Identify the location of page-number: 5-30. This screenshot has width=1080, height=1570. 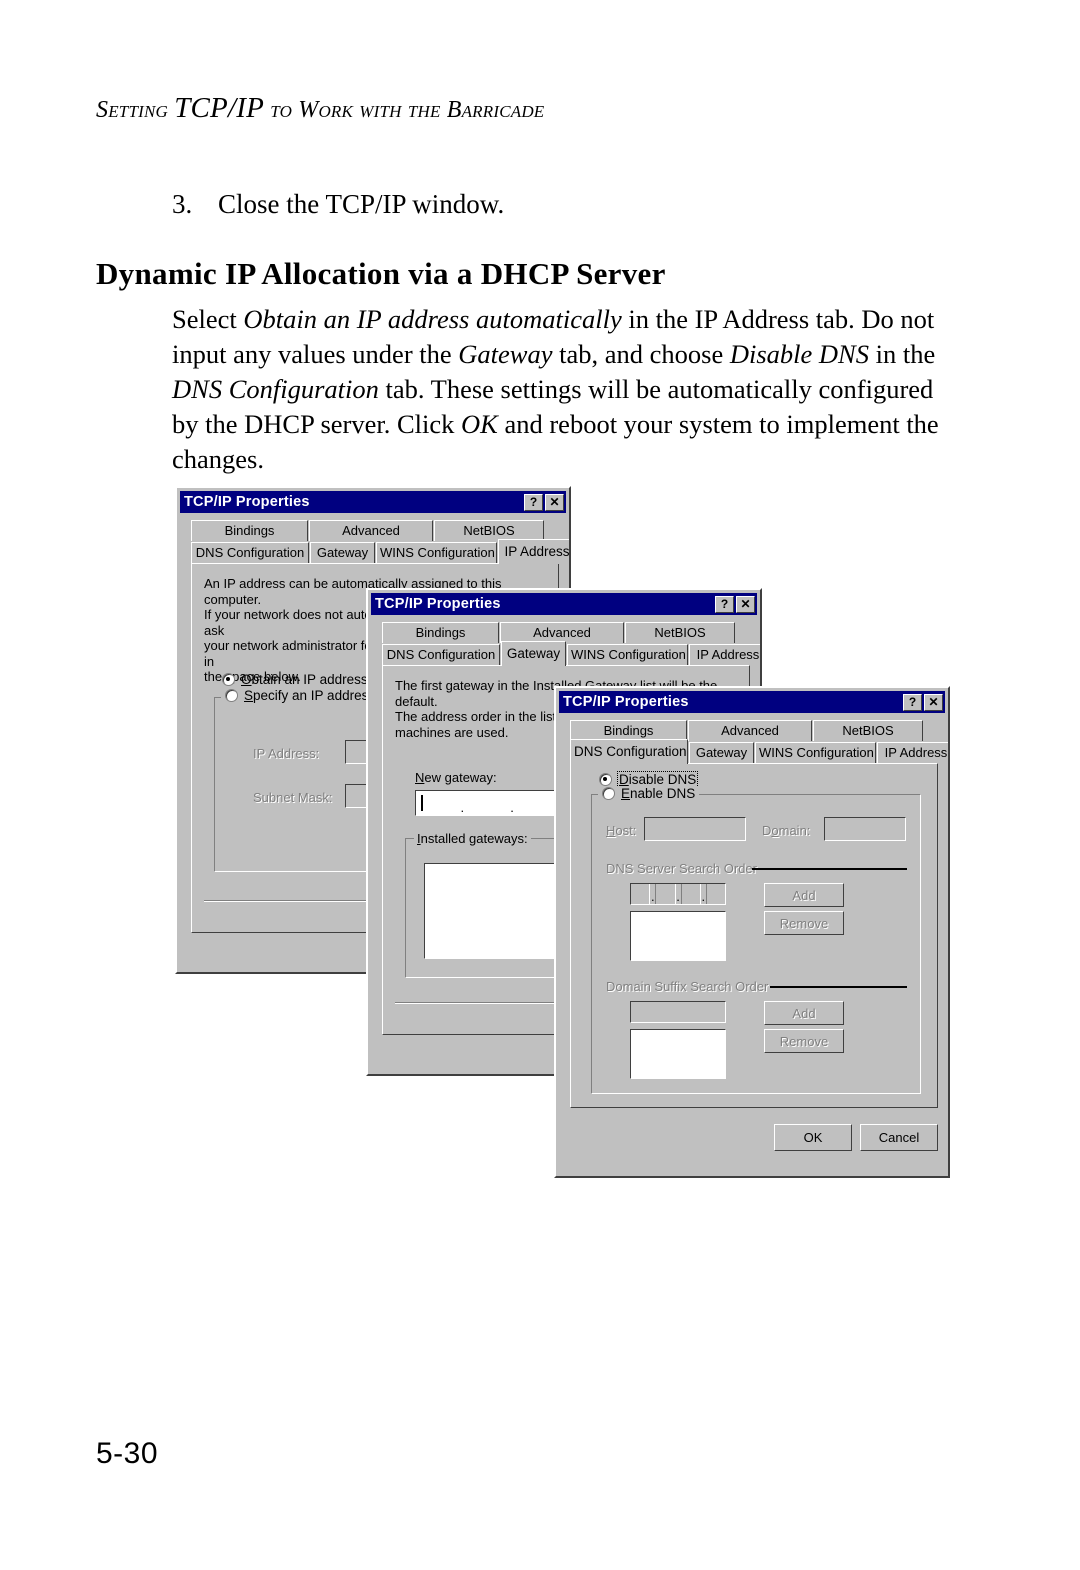
(127, 1453).